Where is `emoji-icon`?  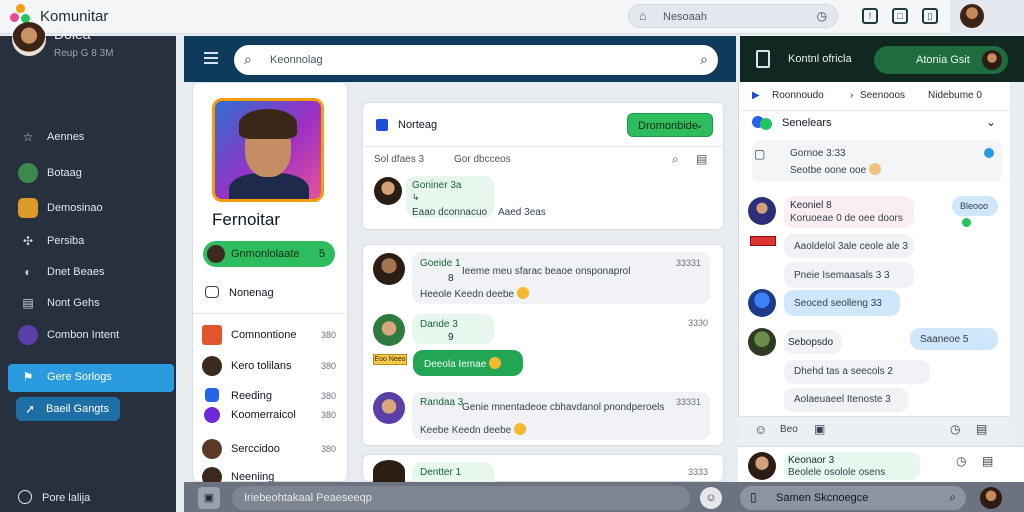 emoji-icon is located at coordinates (522, 293).